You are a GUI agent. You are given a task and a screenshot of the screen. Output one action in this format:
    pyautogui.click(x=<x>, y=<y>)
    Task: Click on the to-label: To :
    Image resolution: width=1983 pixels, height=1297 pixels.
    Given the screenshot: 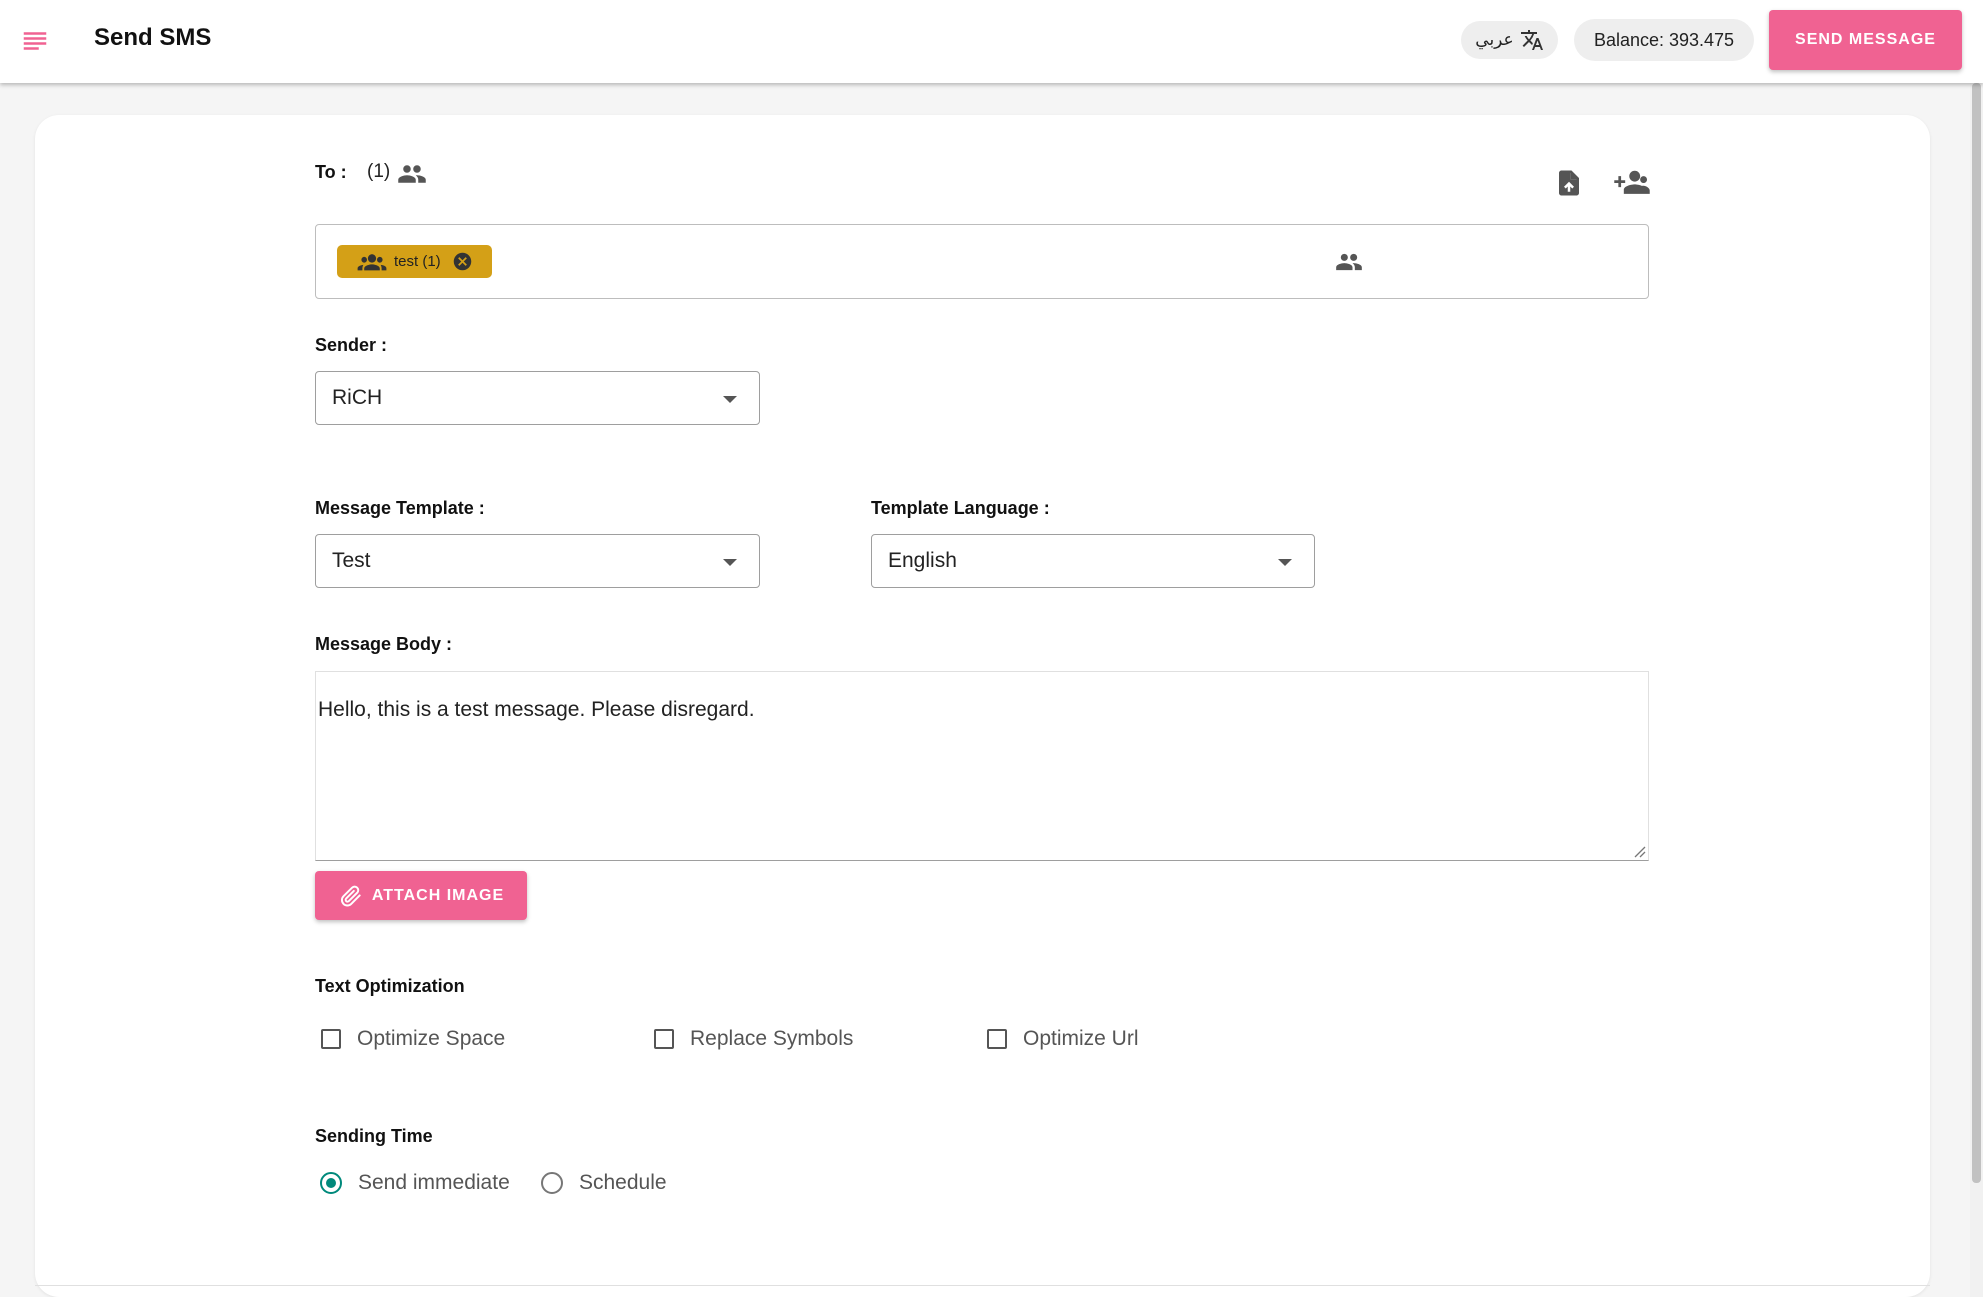 What is the action you would take?
    pyautogui.click(x=331, y=172)
    